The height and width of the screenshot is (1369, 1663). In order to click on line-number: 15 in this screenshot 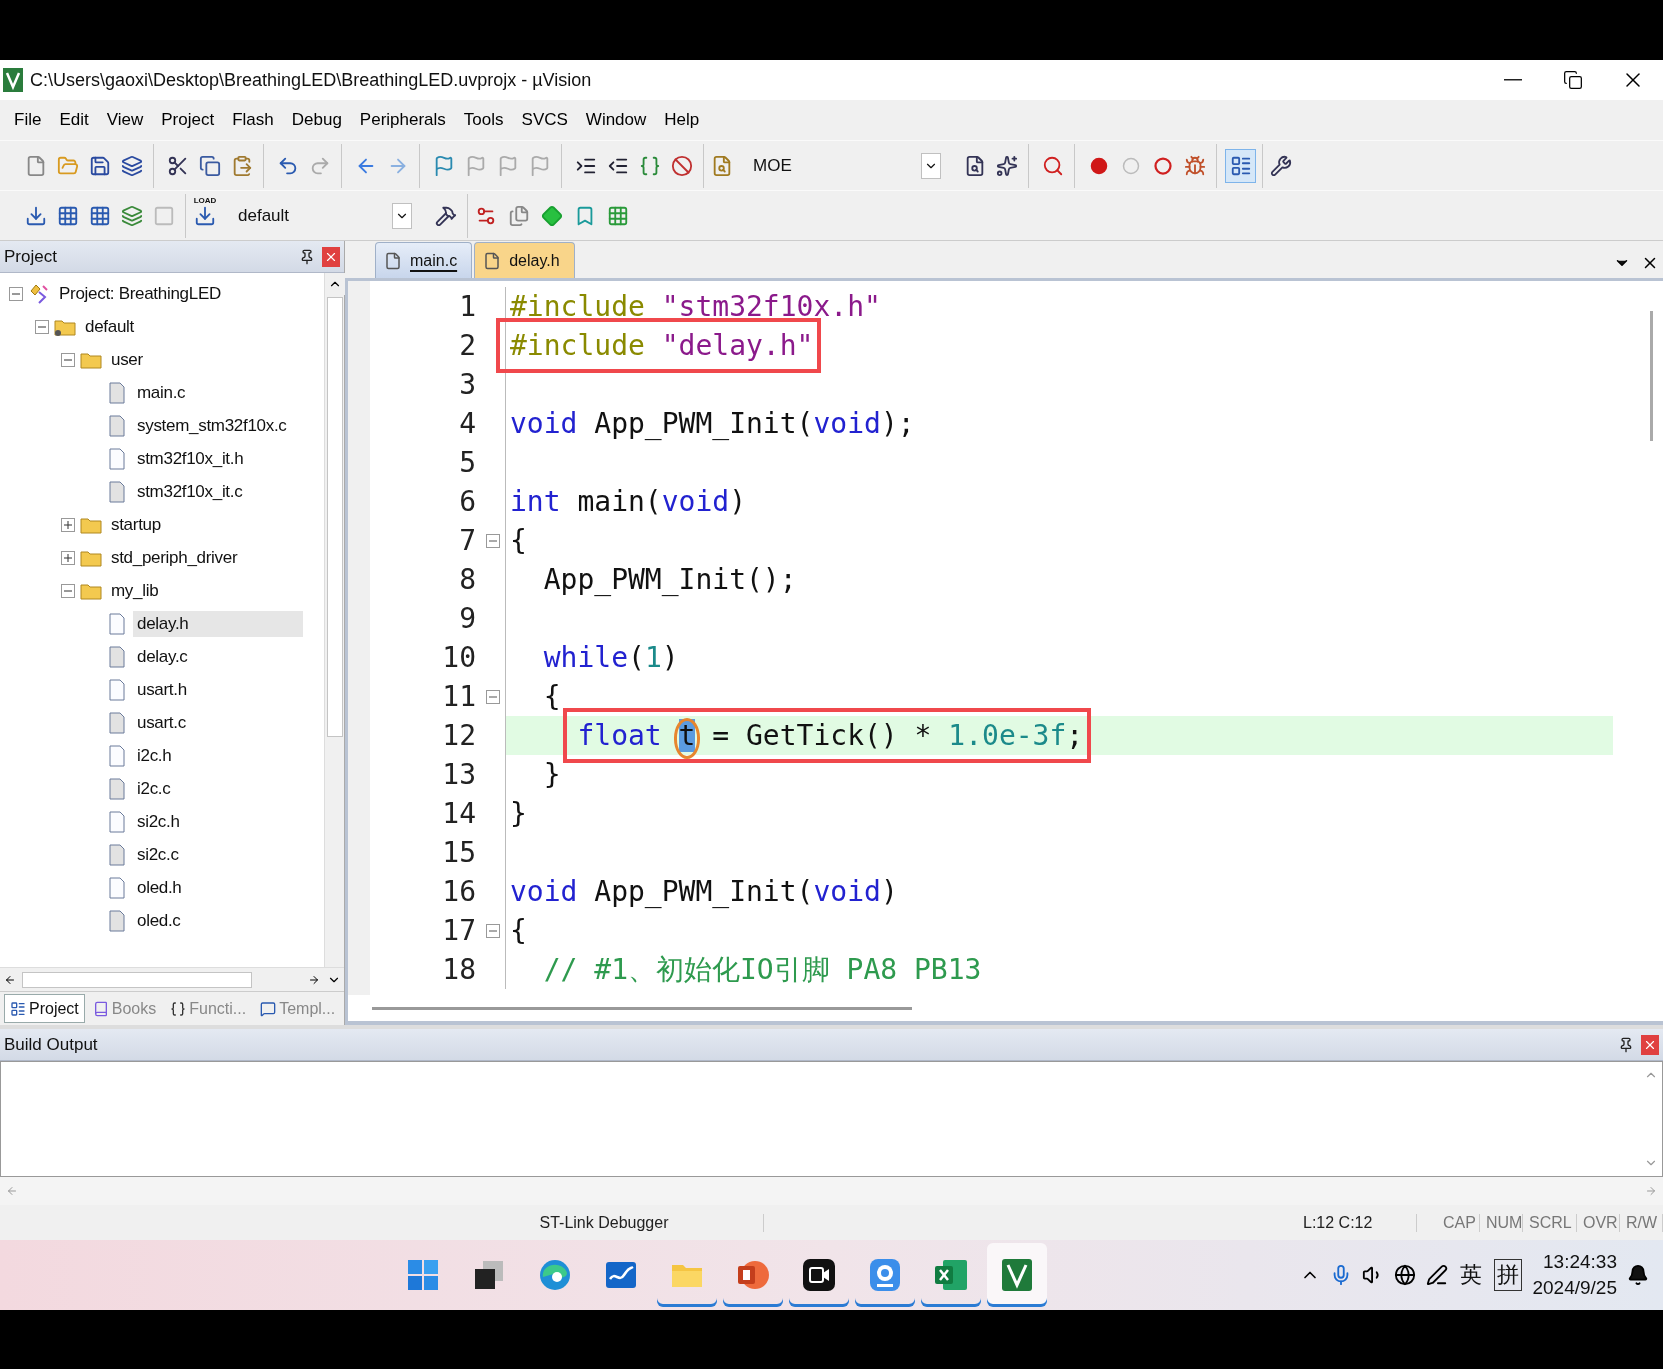, I will do `click(459, 852)`.